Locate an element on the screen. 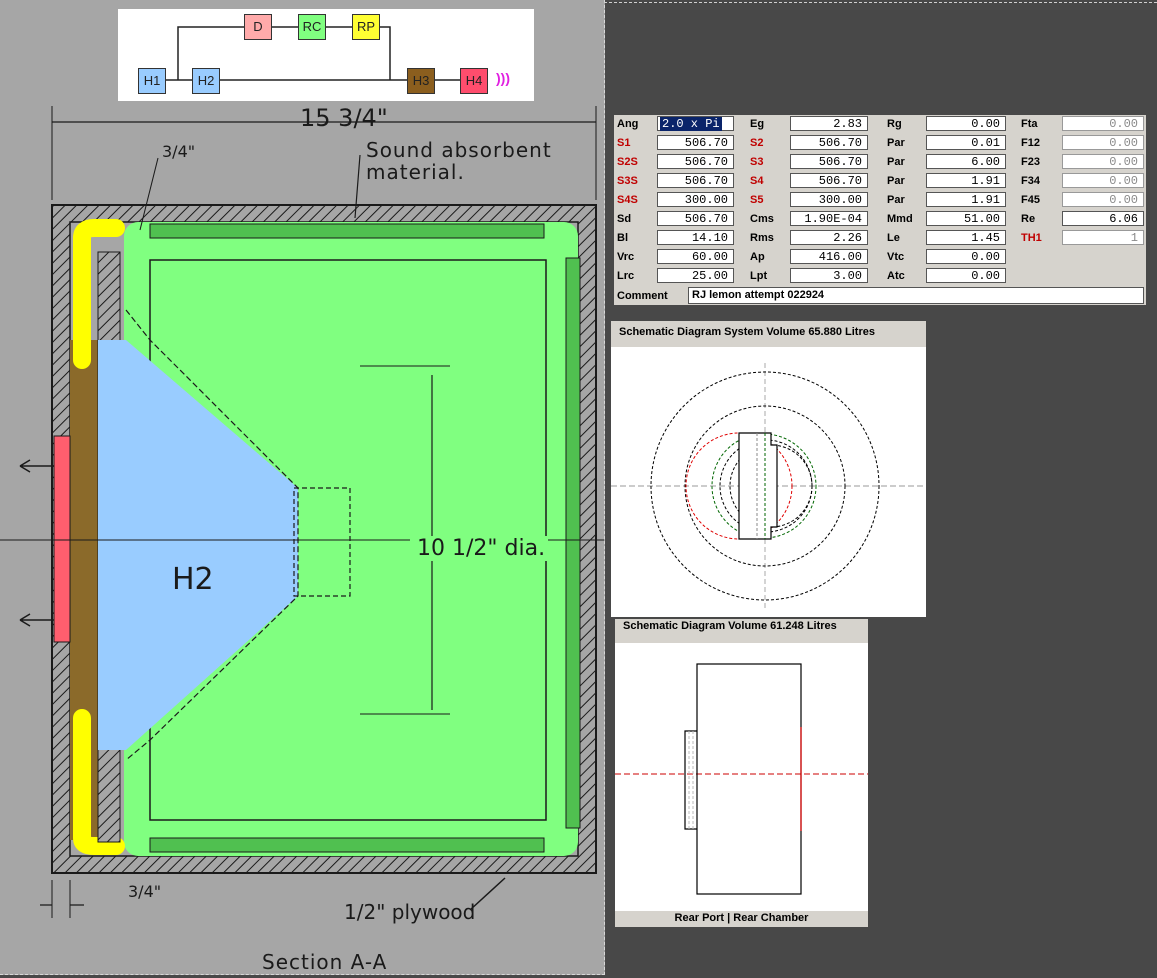 Image resolution: width=1157 pixels, height=978 pixels. width-dimension-label: 15 3/4" is located at coordinates (344, 118).